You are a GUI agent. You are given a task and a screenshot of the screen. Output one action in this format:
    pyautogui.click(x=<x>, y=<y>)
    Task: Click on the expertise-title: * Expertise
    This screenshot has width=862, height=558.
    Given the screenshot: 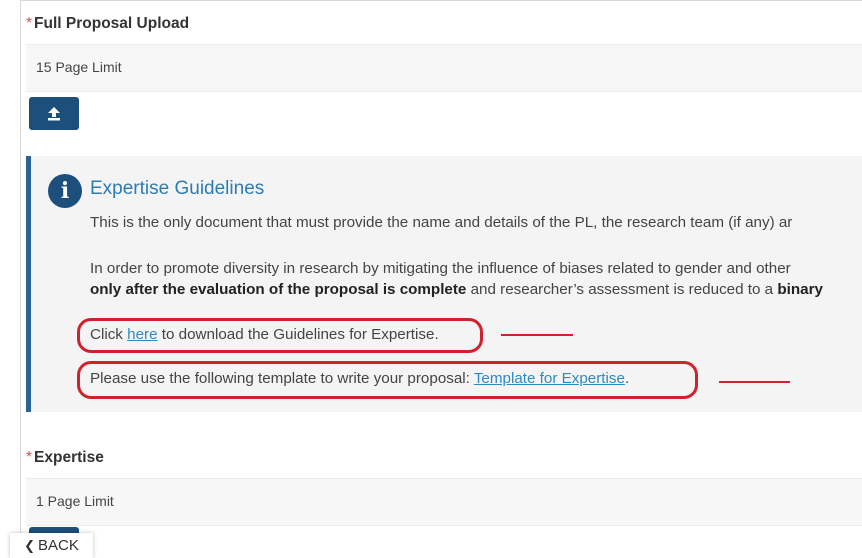 What is the action you would take?
    pyautogui.click(x=65, y=458)
    